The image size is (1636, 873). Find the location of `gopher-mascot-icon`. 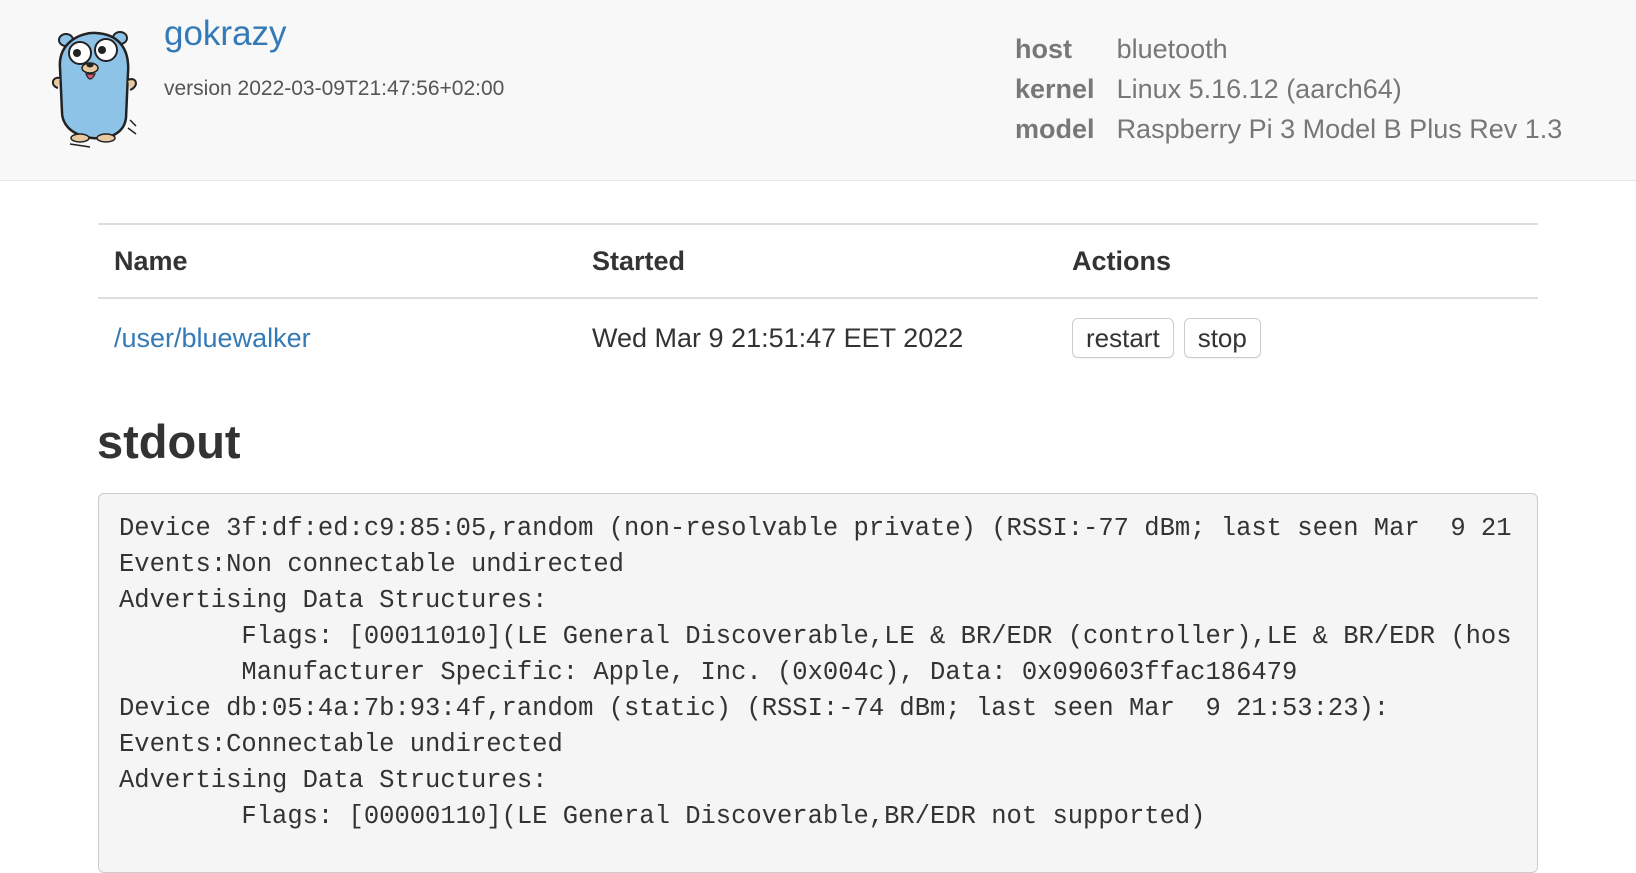

gopher-mascot-icon is located at coordinates (94, 89).